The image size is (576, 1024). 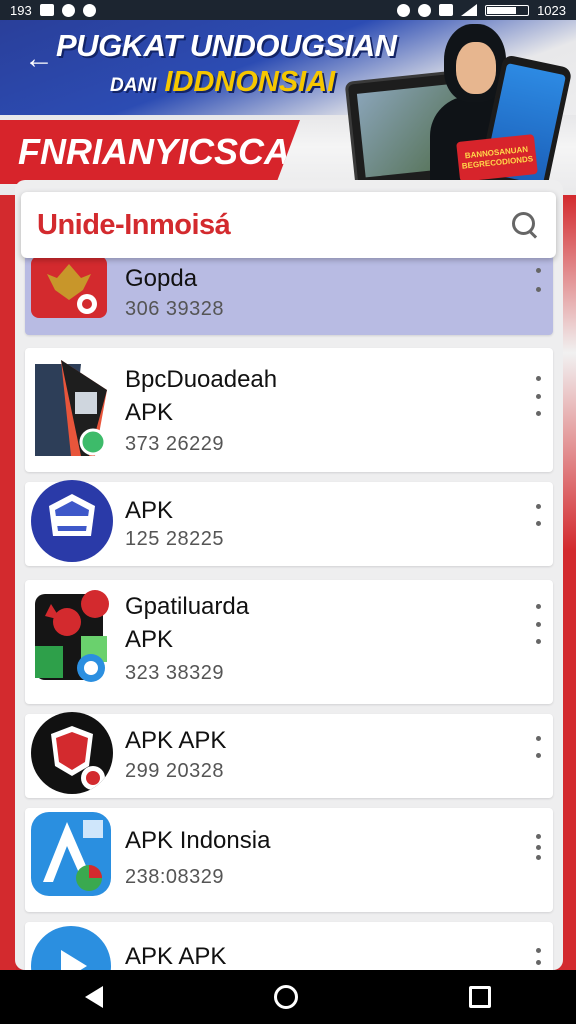 I want to click on apk-shield-icon, so click(x=72, y=521).